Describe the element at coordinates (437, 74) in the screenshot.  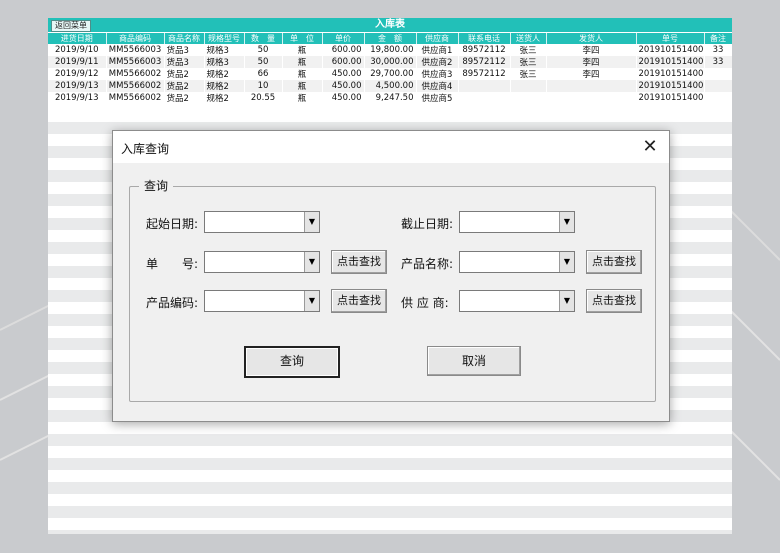
I see `cell: 供应商3` at that location.